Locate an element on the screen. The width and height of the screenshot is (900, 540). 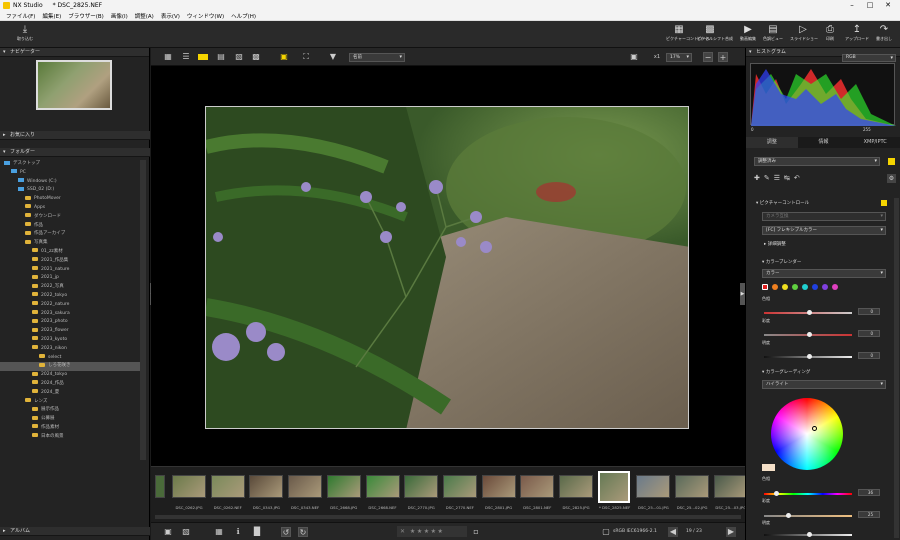
folder-tree-item: 写真集 is located at coordinates (70, 243).